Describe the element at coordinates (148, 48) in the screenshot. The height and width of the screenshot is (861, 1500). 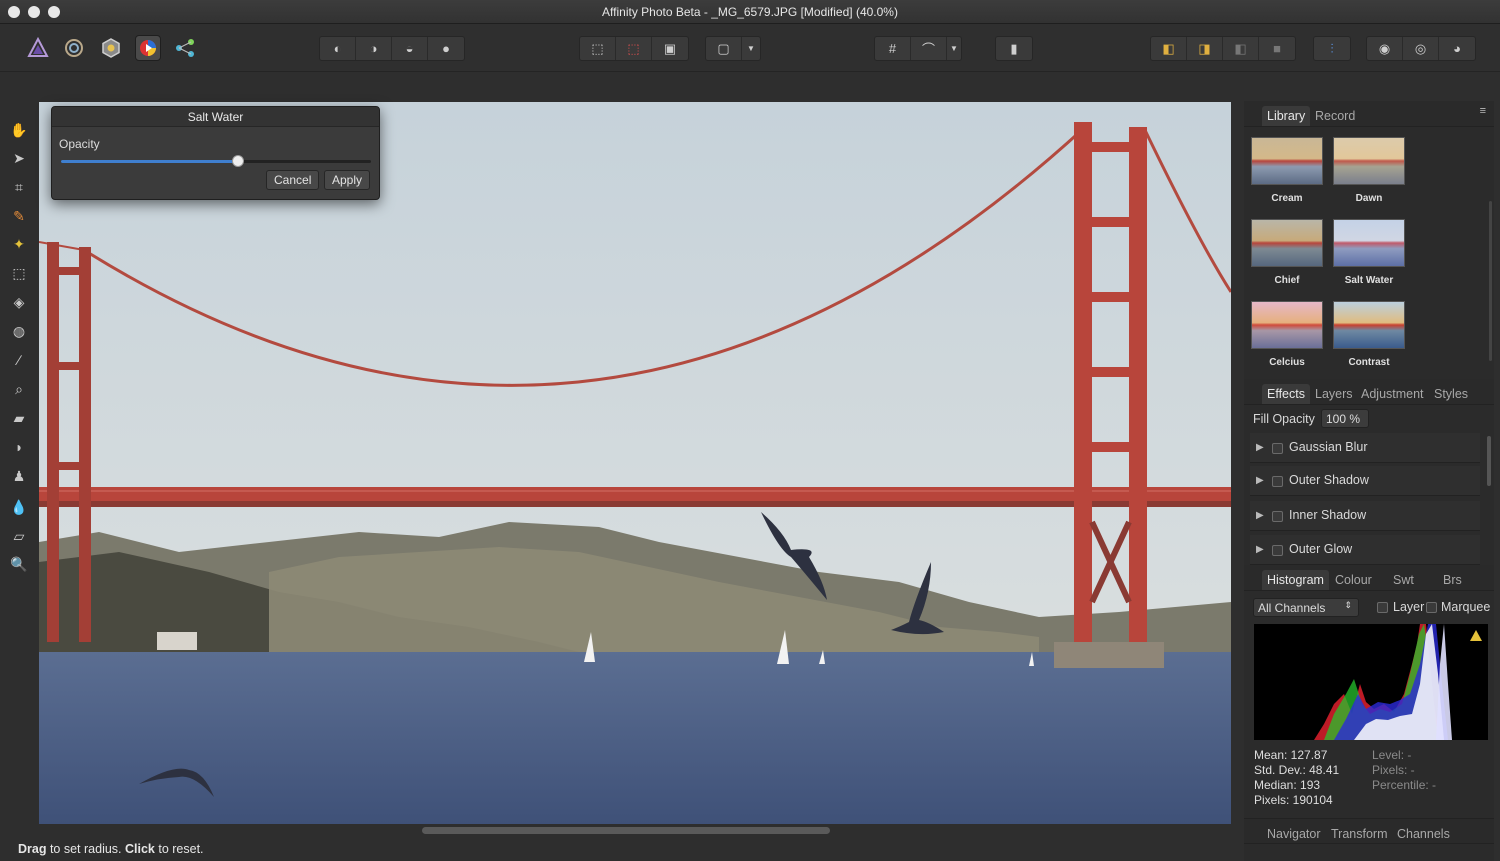
I see `tone-mapping-persona-icon` at that location.